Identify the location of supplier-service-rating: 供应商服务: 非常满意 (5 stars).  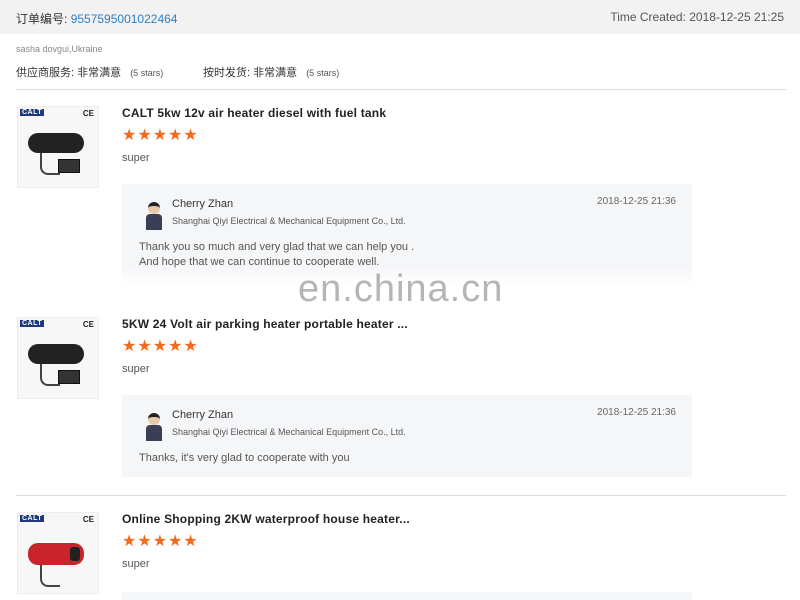
(89, 72).